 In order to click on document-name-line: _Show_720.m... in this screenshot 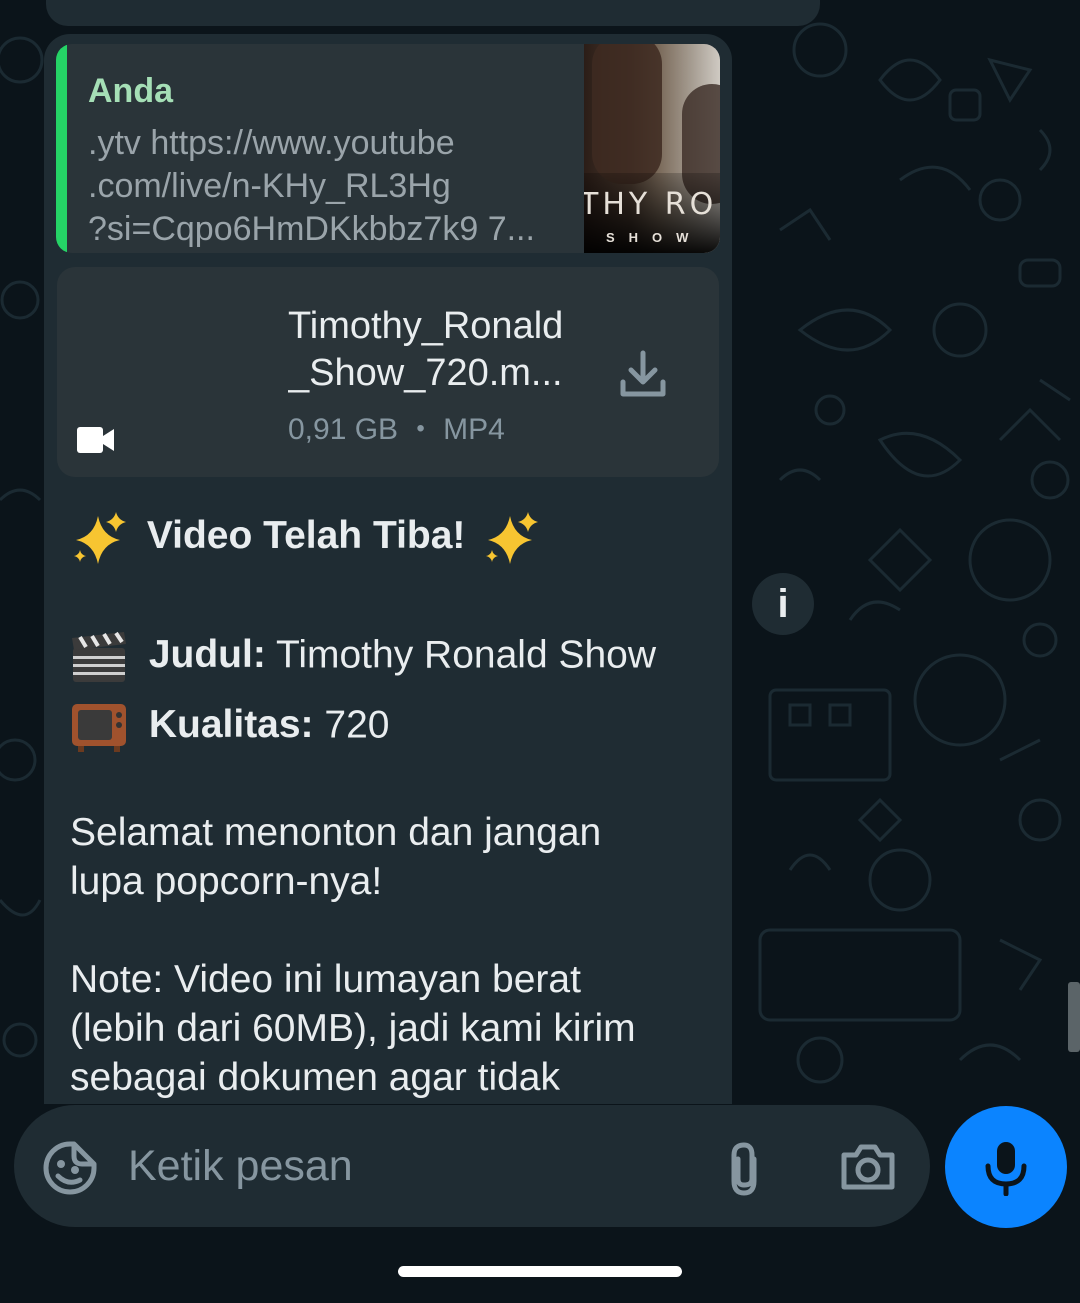, I will do `click(425, 373)`.